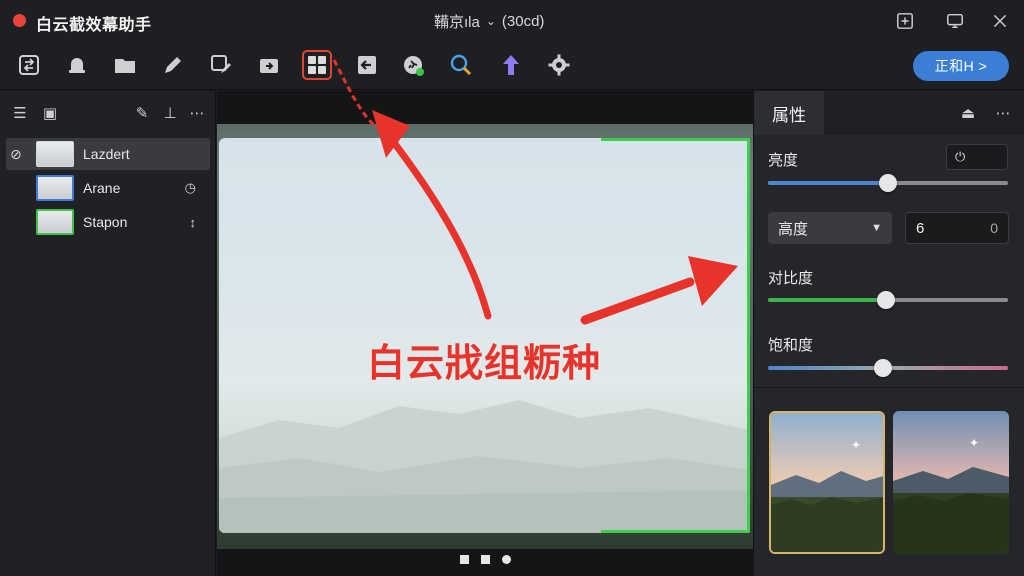 The image size is (1024, 576). What do you see at coordinates (559, 65) in the screenshot?
I see `gear-icon` at bounding box center [559, 65].